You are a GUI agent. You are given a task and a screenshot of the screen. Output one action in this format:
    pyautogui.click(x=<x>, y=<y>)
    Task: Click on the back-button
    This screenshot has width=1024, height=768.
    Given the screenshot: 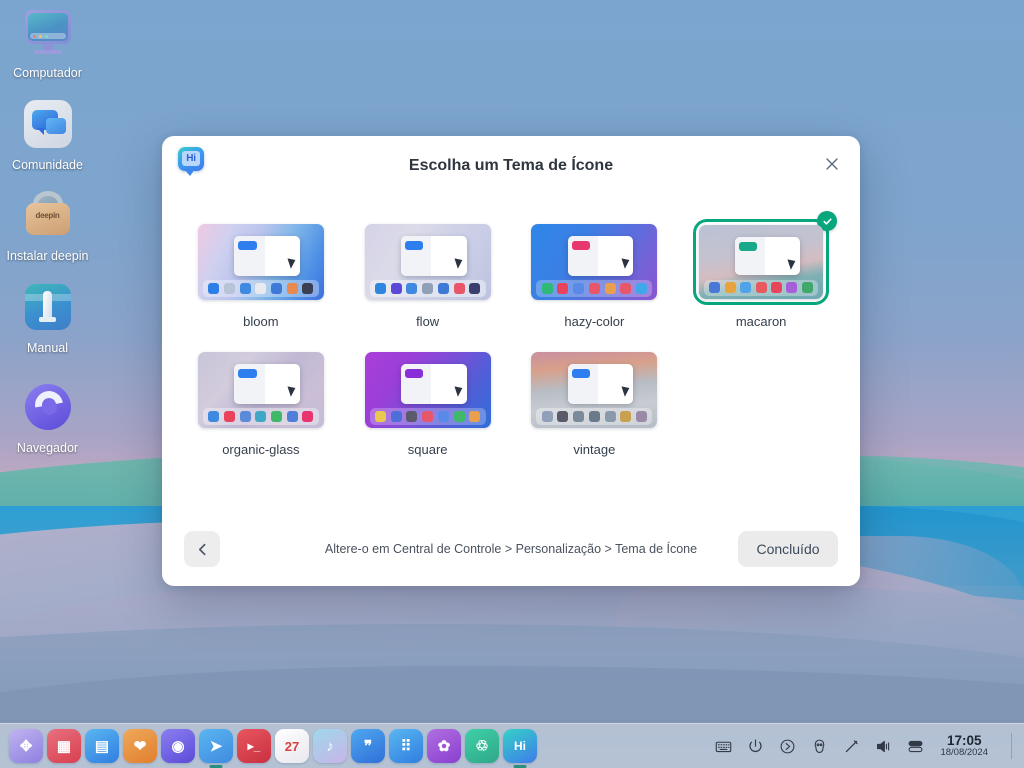 What is the action you would take?
    pyautogui.click(x=202, y=549)
    